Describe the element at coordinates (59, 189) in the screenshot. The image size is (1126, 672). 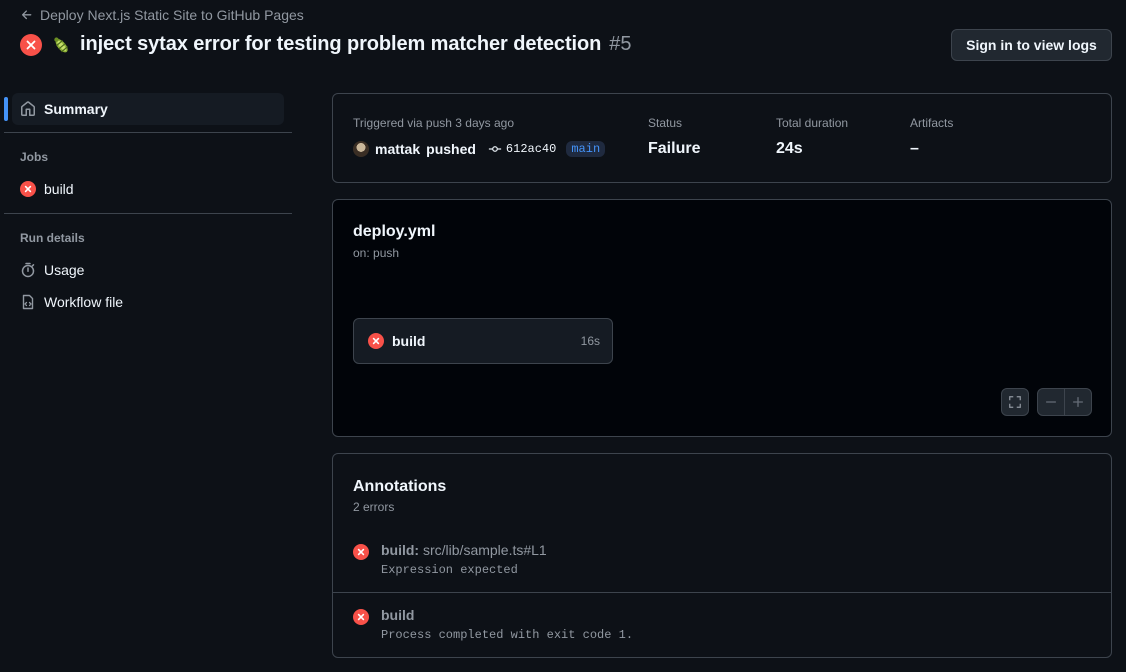
I see `sidebar-item-label: build` at that location.